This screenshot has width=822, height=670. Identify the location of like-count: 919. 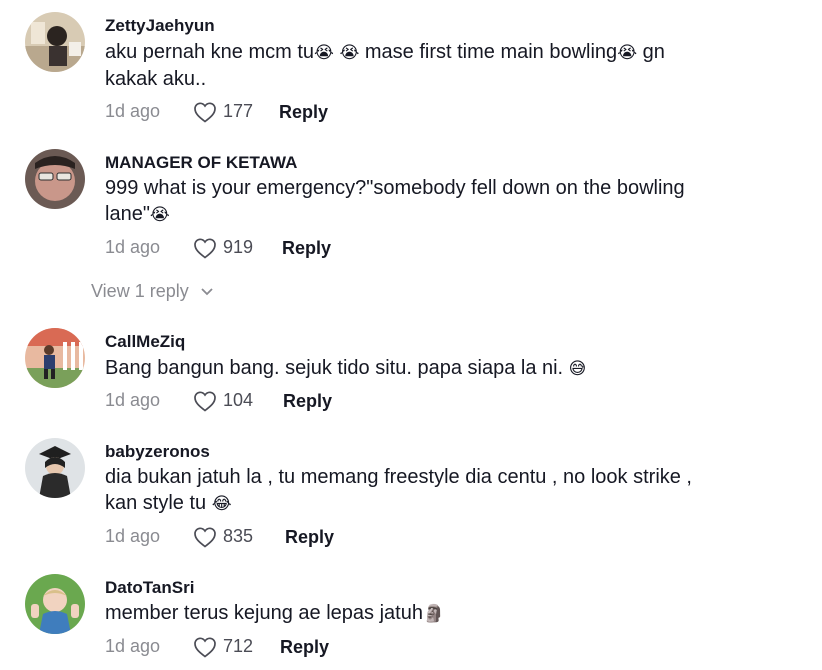
(238, 247).